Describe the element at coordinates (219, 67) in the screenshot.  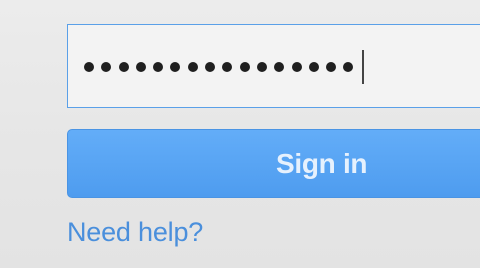
I see `masked-password-value` at that location.